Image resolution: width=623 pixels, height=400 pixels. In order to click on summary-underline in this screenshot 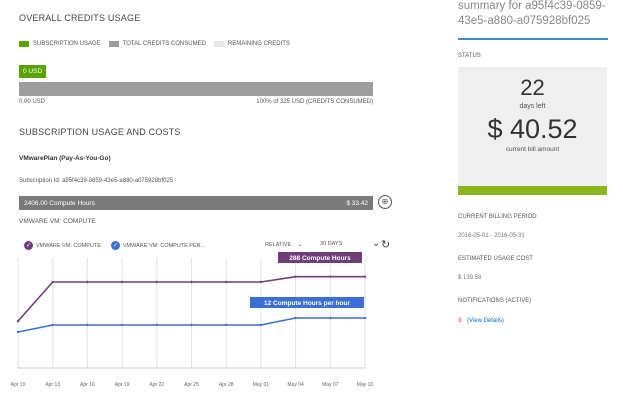, I will do `click(533, 39)`.